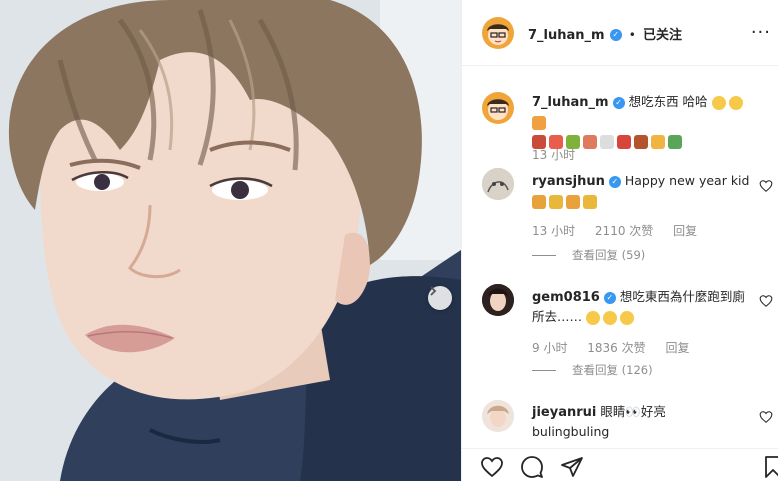 This screenshot has height=481, width=778. Describe the element at coordinates (662, 35) in the screenshot. I see `following-button: 已关注` at that location.